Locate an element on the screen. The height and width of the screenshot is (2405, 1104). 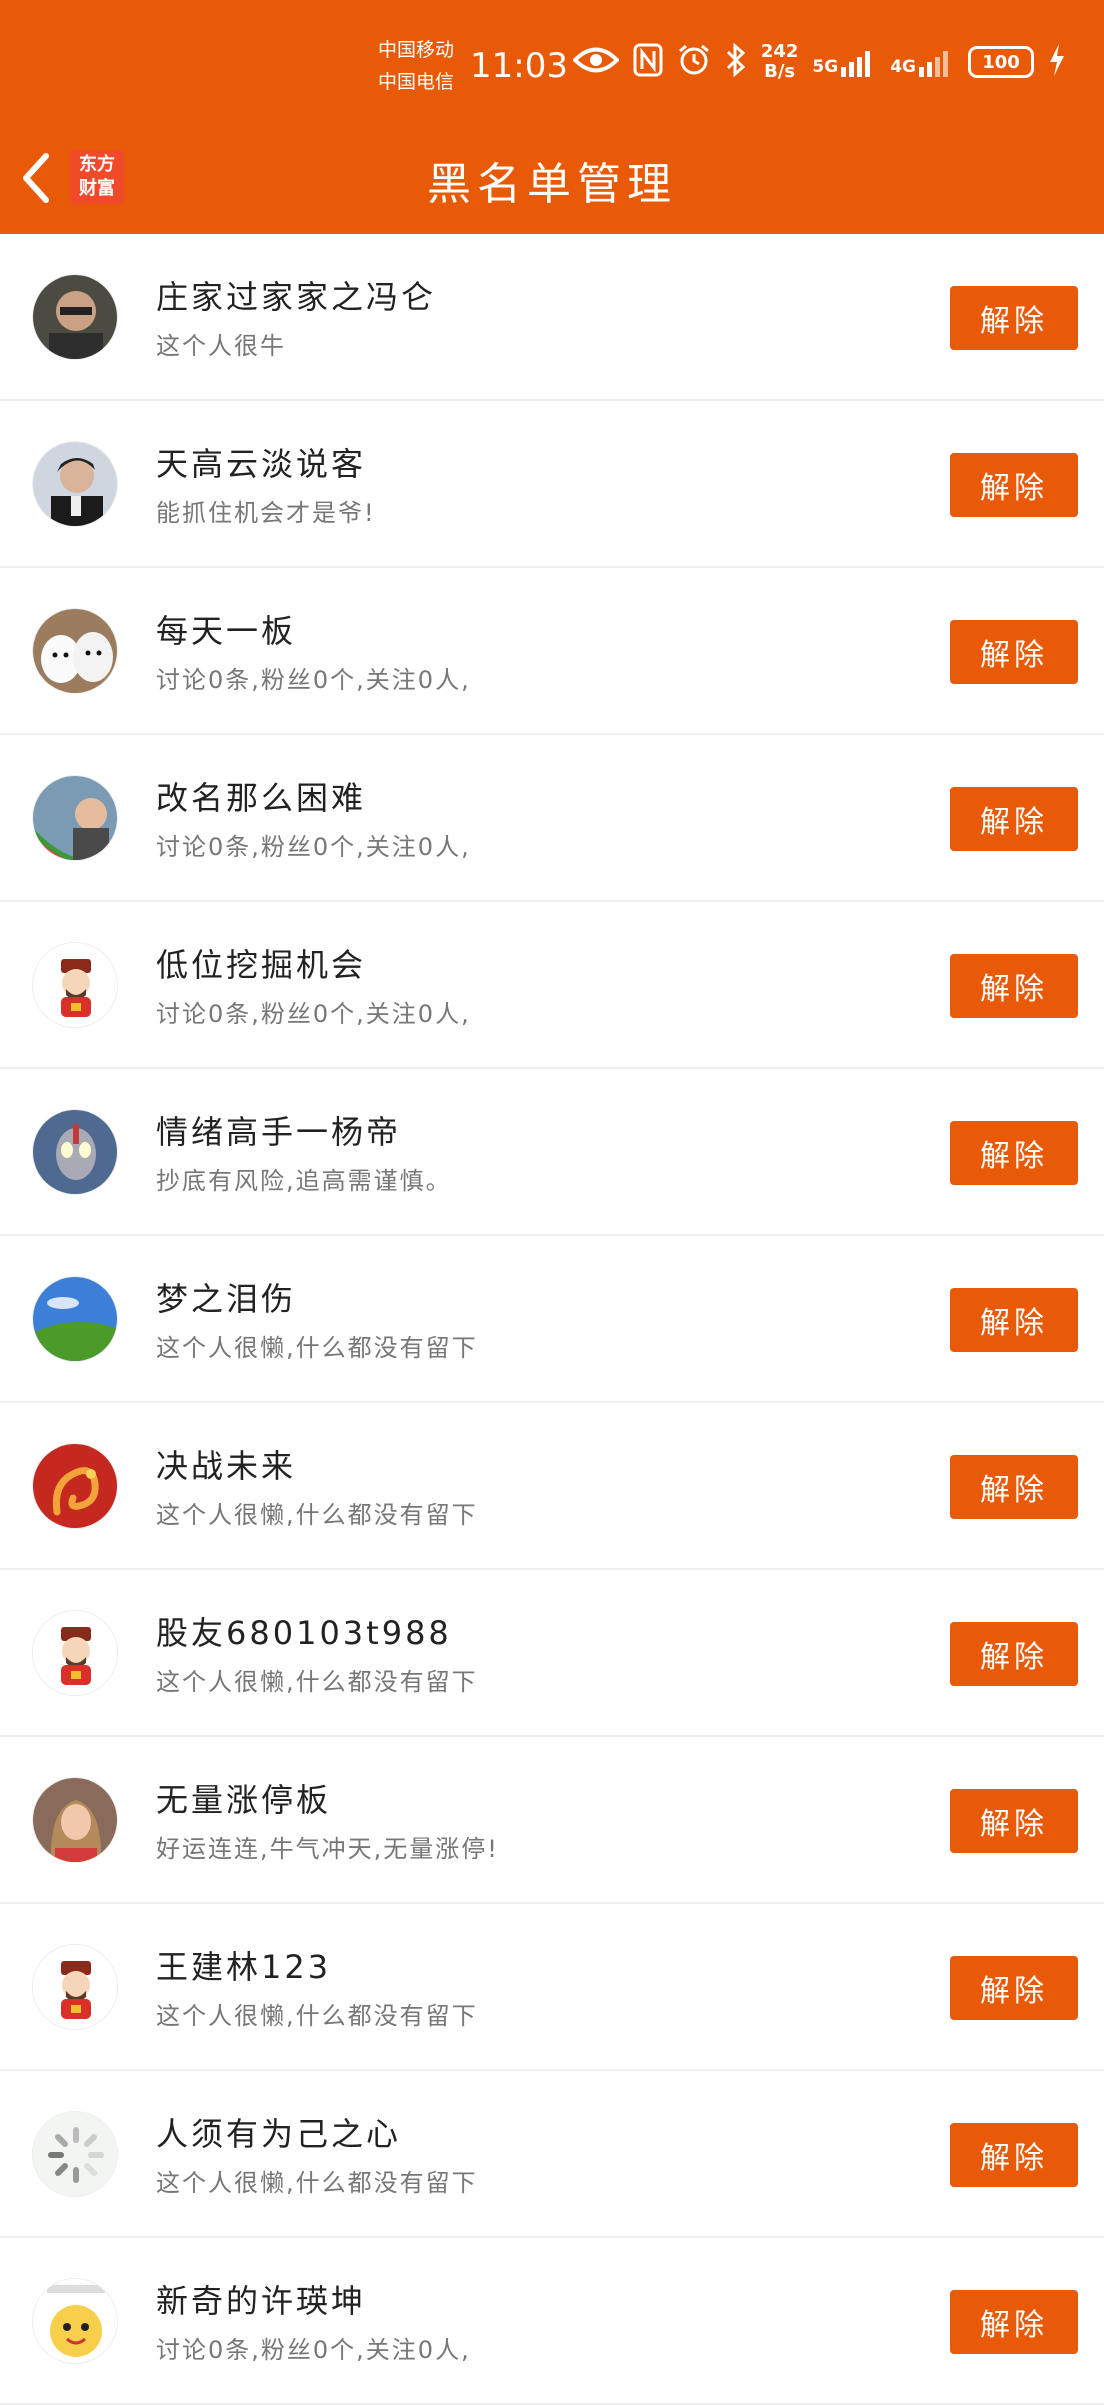
list-item: 梦之泪伤这个人很懒,什么都没有留下 解除 is located at coordinates (552, 1319).